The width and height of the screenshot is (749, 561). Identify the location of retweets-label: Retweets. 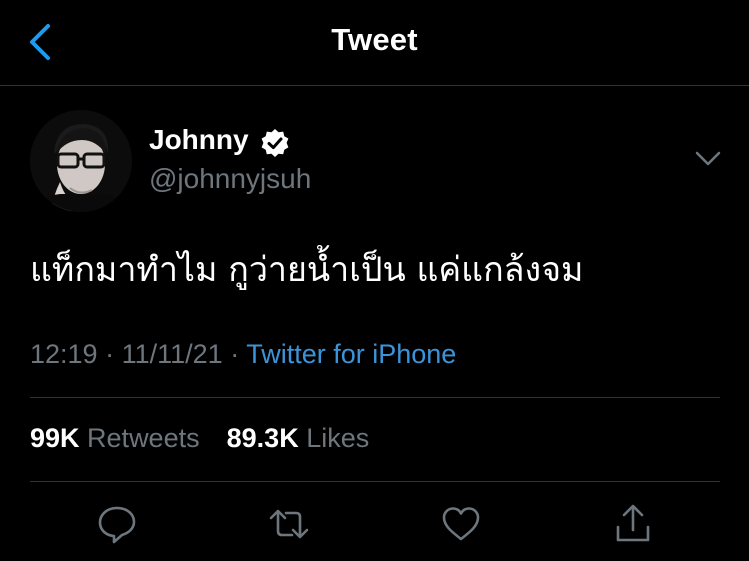
(143, 438).